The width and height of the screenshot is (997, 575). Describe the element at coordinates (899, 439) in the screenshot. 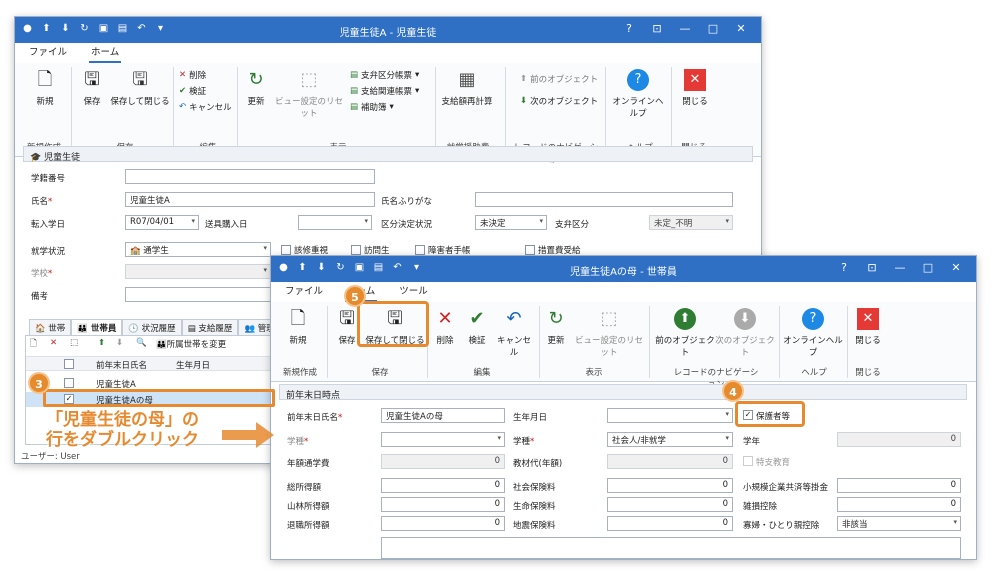

I see `school-year-input: 0` at that location.